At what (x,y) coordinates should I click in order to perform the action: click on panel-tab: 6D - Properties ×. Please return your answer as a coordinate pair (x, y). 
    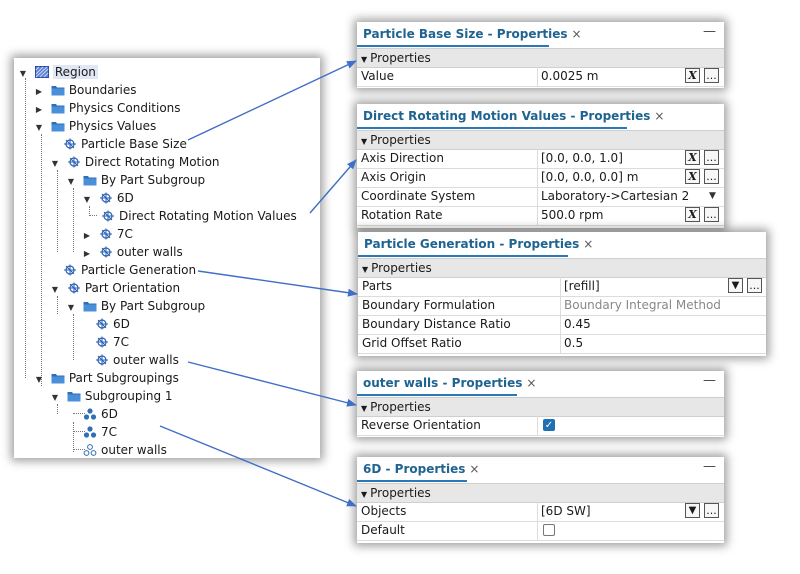
    Looking at the image, I should click on (418, 469).